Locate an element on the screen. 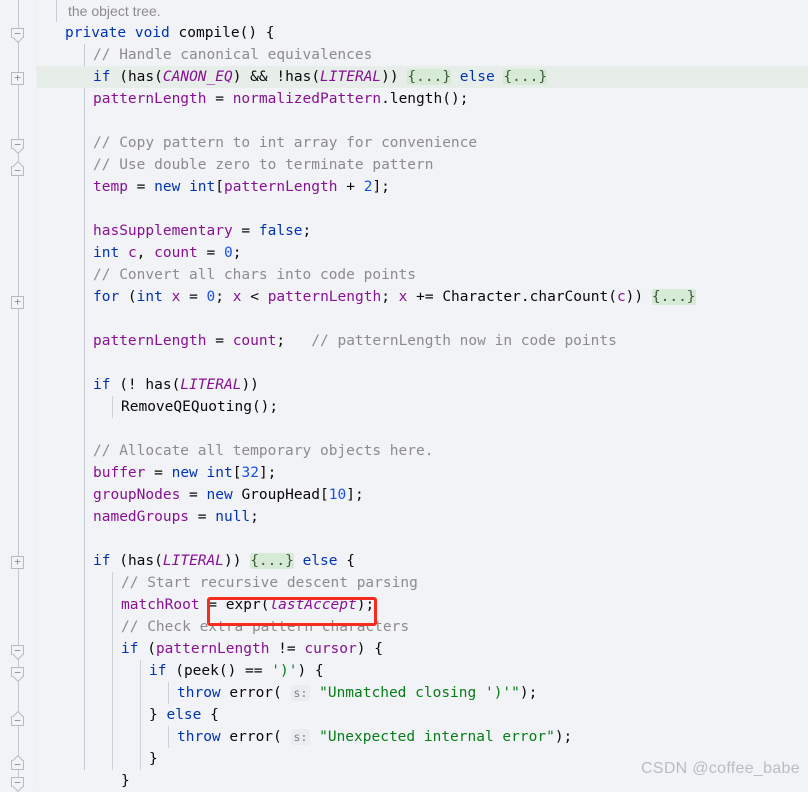  code-line: if (patternLength != cursor) { is located at coordinates (422, 649).